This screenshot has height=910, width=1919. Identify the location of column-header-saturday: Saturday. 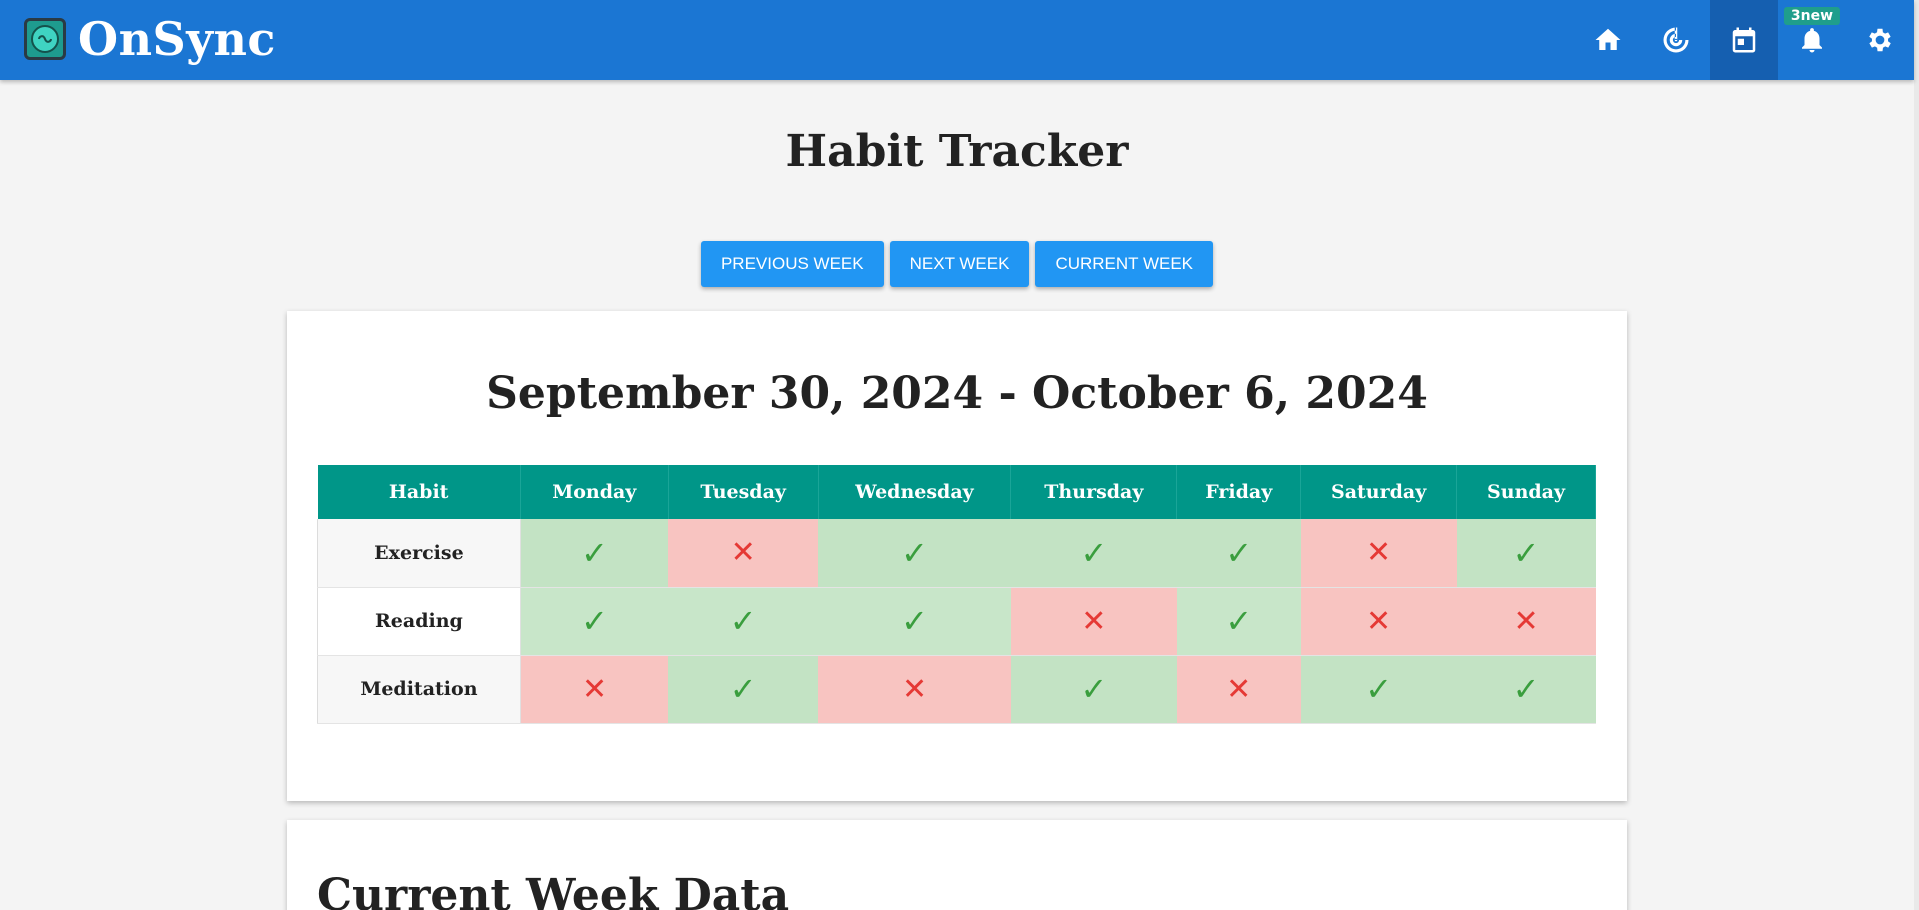
(1379, 492).